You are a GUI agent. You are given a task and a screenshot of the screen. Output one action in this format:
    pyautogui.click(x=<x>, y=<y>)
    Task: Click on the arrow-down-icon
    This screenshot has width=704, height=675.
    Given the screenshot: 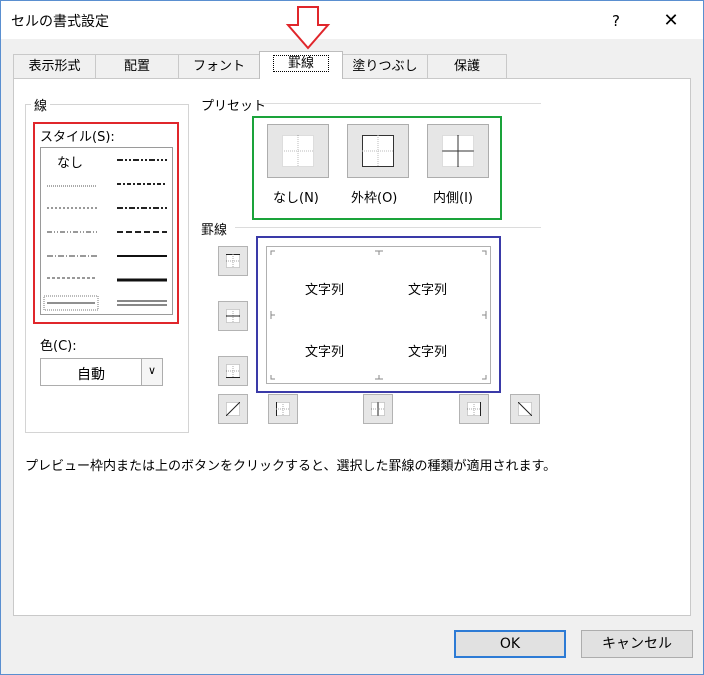 What is the action you would take?
    pyautogui.click(x=308, y=28)
    